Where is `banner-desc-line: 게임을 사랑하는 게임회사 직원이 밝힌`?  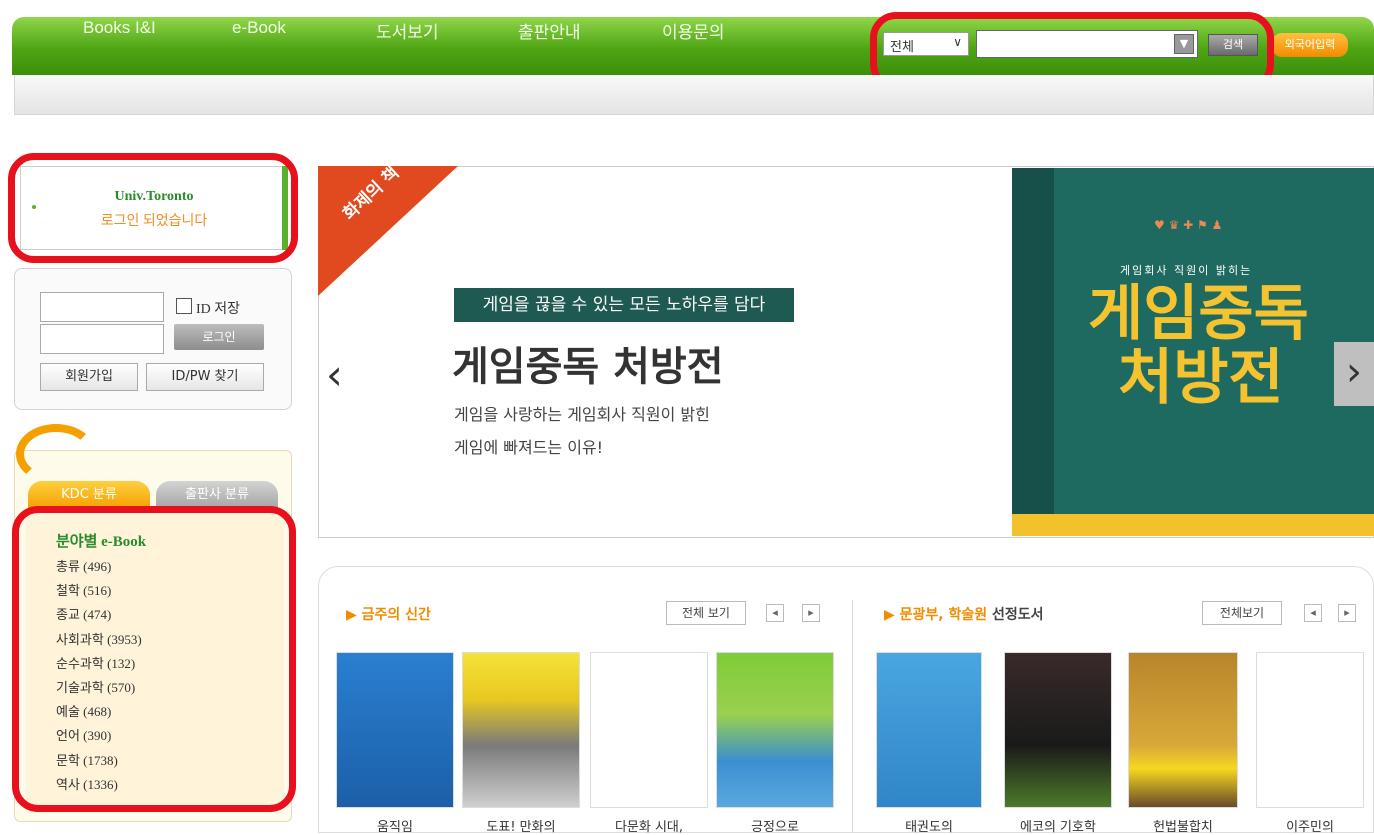 banner-desc-line: 게임을 사랑하는 게임회사 직원이 밝힌 is located at coordinates (582, 414).